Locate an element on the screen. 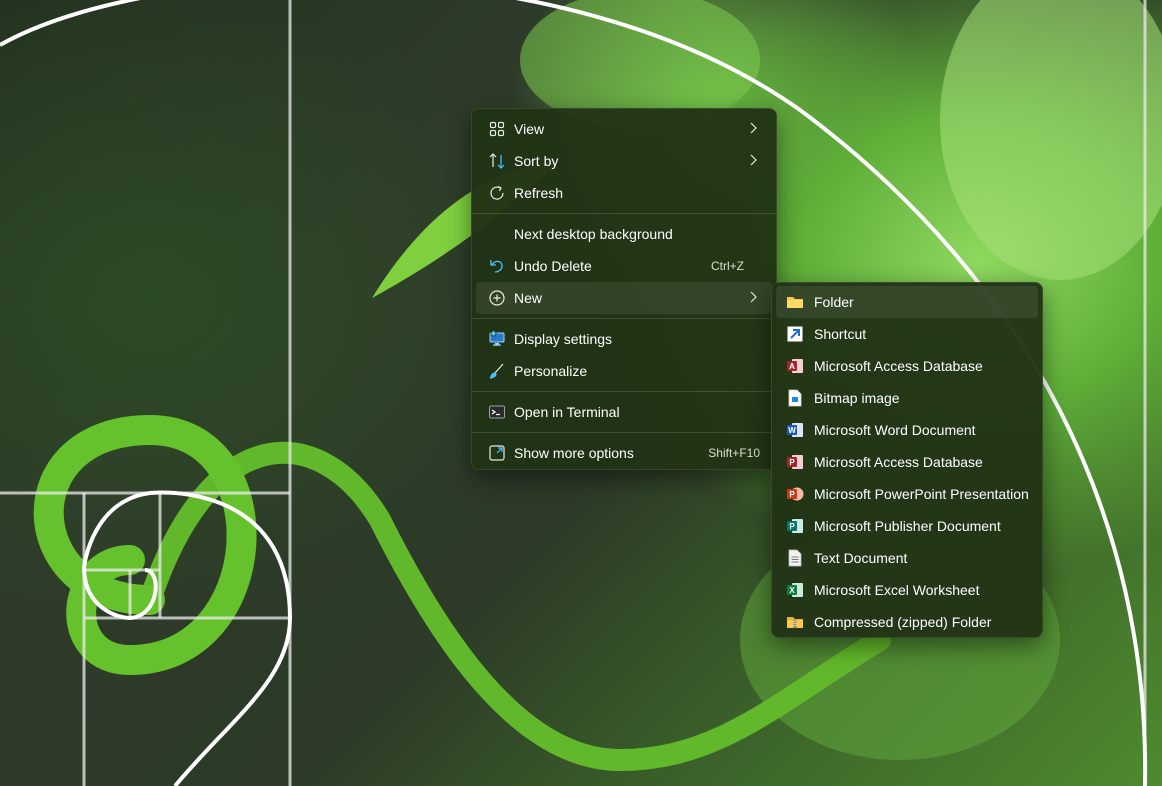  submenu-item-label: Microsoft Word Document is located at coordinates (895, 430).